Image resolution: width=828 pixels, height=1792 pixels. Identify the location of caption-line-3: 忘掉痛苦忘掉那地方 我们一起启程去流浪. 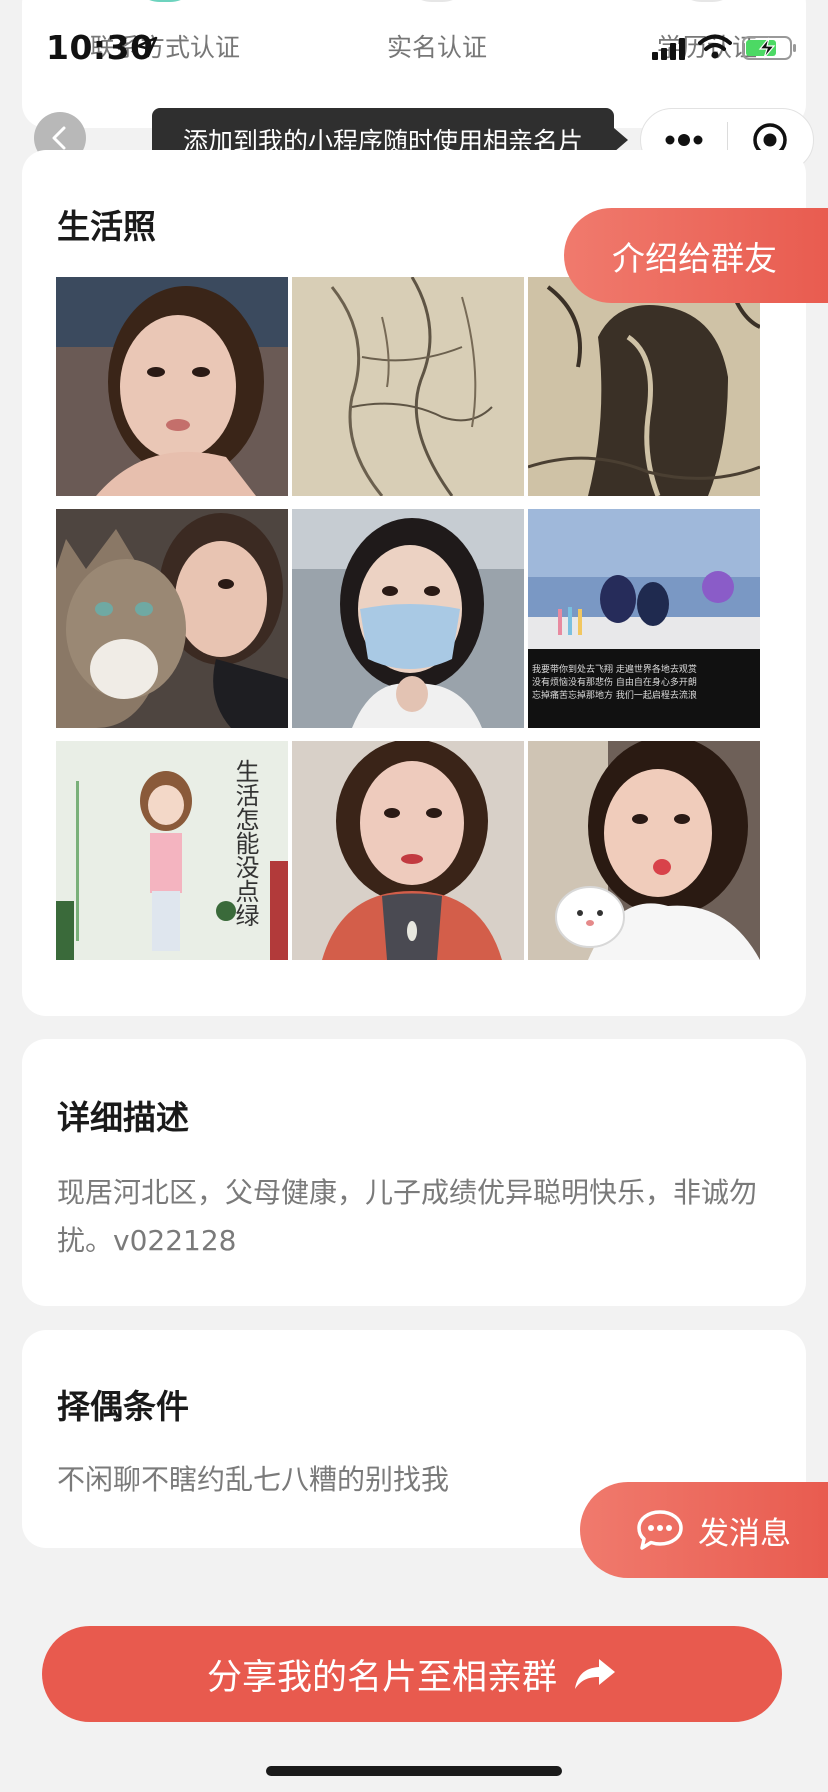
(614, 696).